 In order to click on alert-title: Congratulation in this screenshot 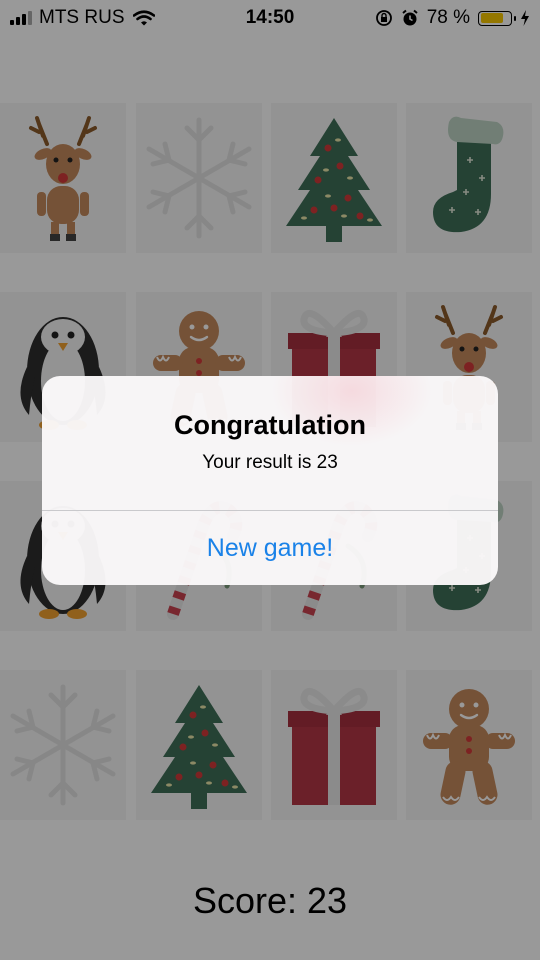, I will do `click(270, 425)`.